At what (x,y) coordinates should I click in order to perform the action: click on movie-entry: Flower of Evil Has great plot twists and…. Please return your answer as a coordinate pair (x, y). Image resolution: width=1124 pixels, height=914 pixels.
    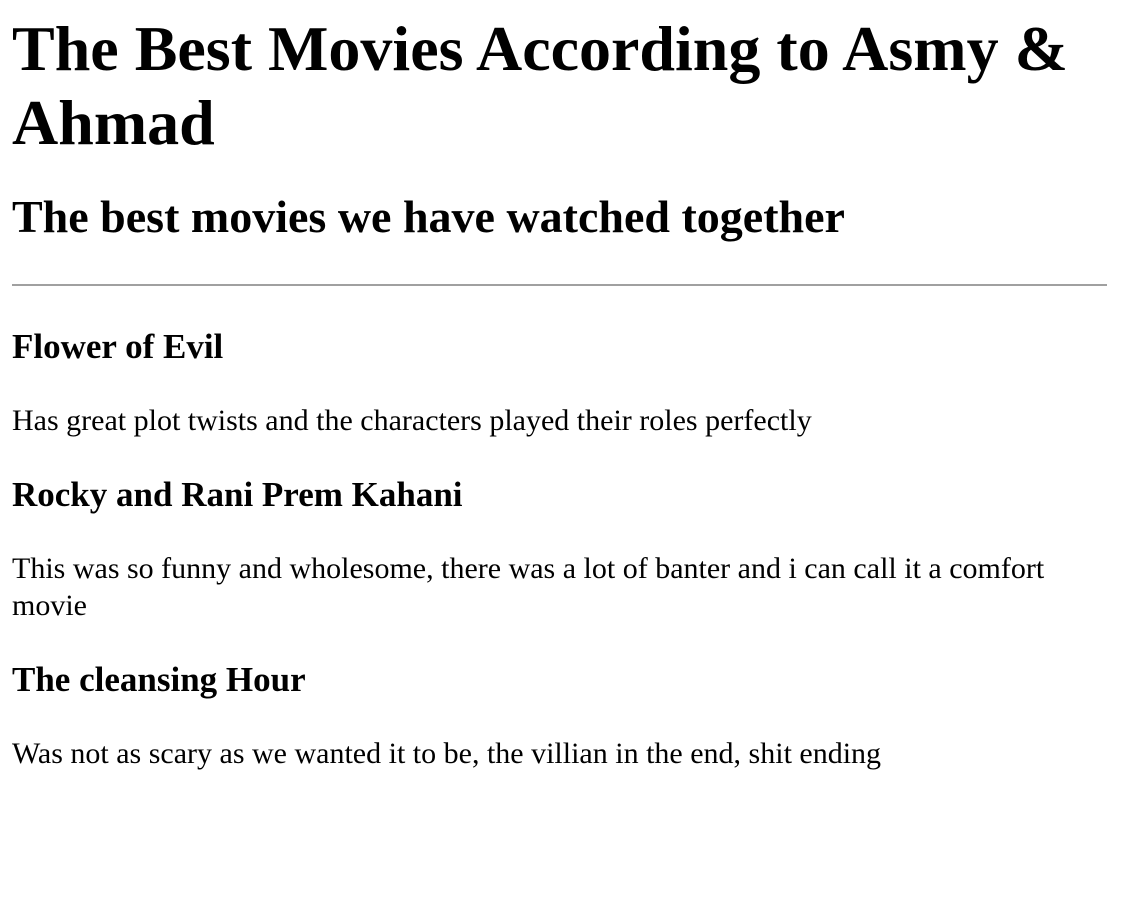
    Looking at the image, I should click on (560, 382).